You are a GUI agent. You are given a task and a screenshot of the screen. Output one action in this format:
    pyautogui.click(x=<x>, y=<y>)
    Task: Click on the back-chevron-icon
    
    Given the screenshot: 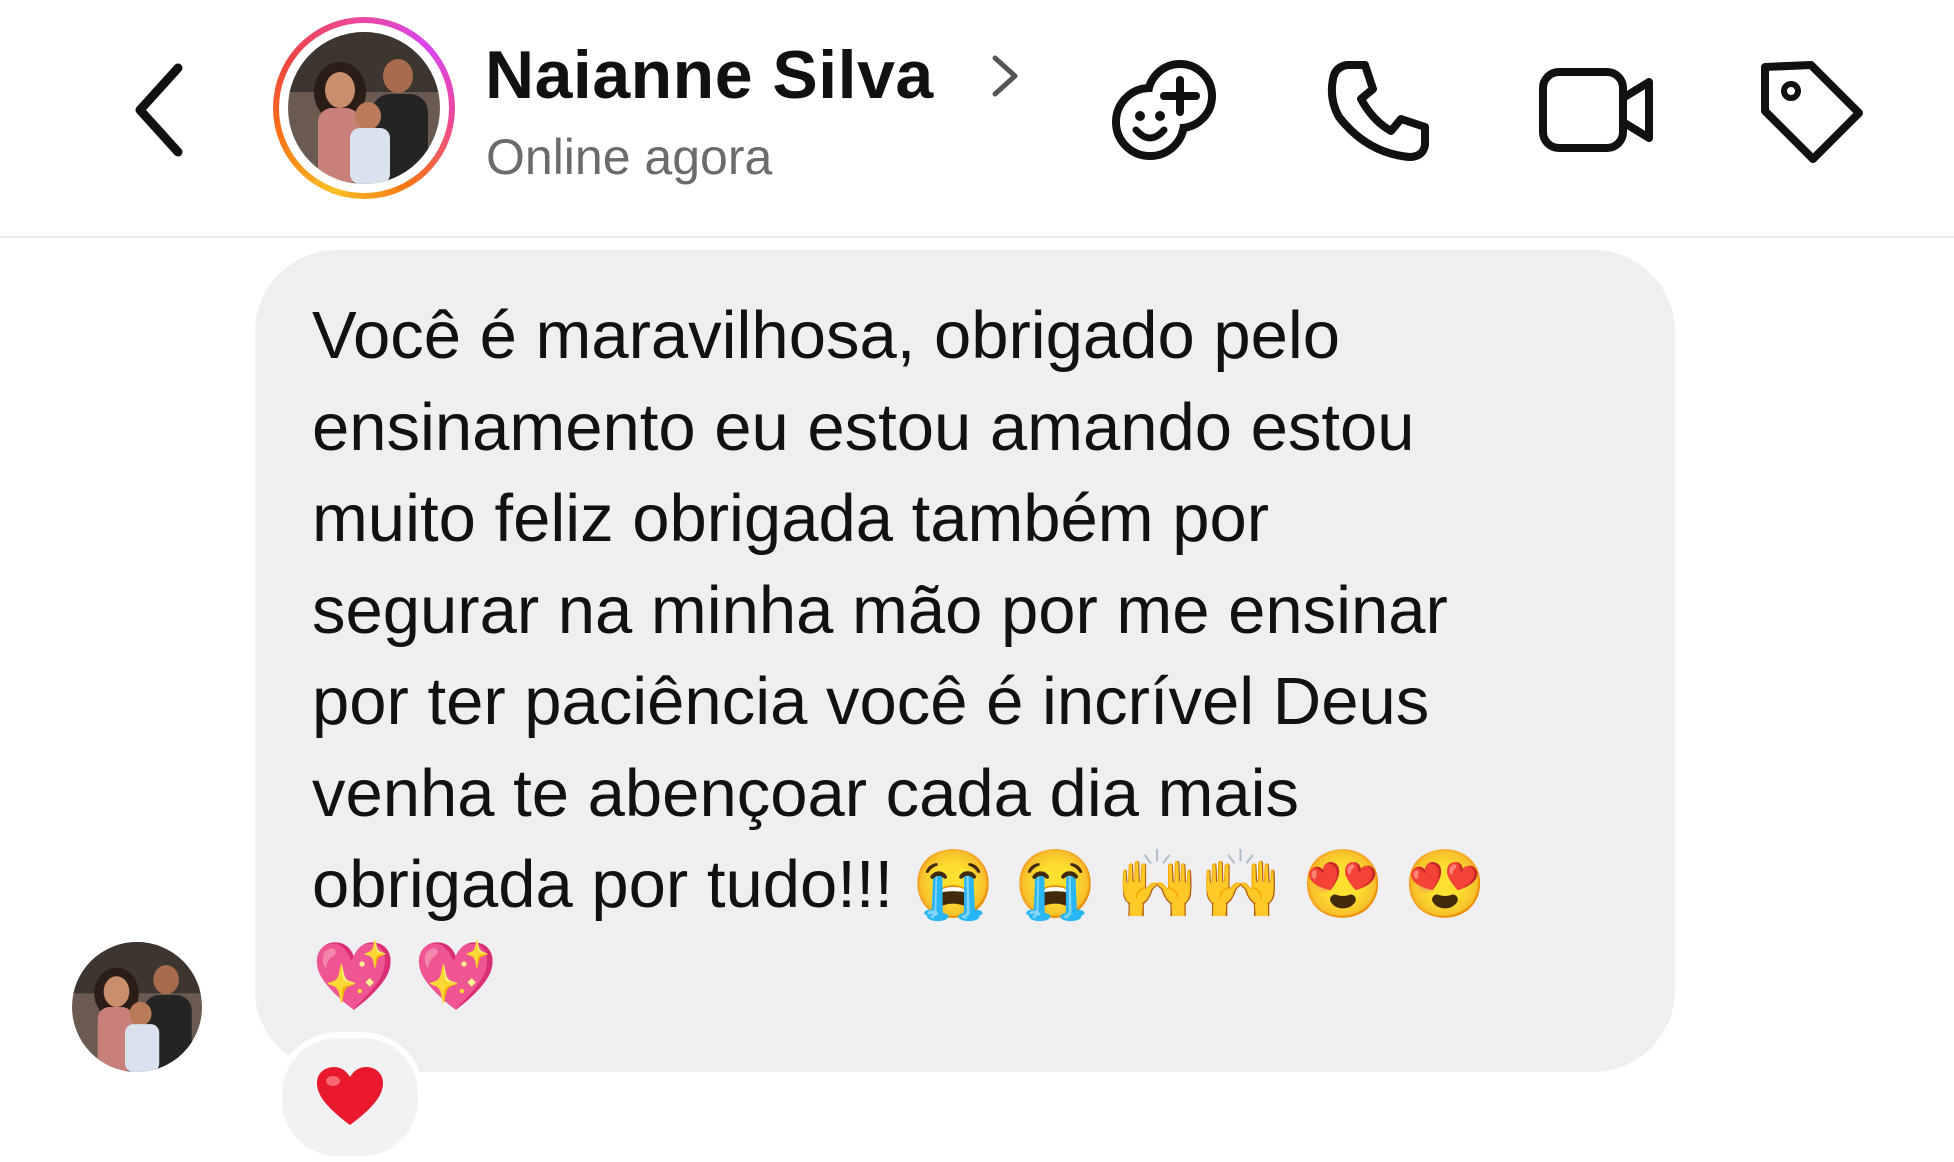 What is the action you would take?
    pyautogui.click(x=159, y=110)
    